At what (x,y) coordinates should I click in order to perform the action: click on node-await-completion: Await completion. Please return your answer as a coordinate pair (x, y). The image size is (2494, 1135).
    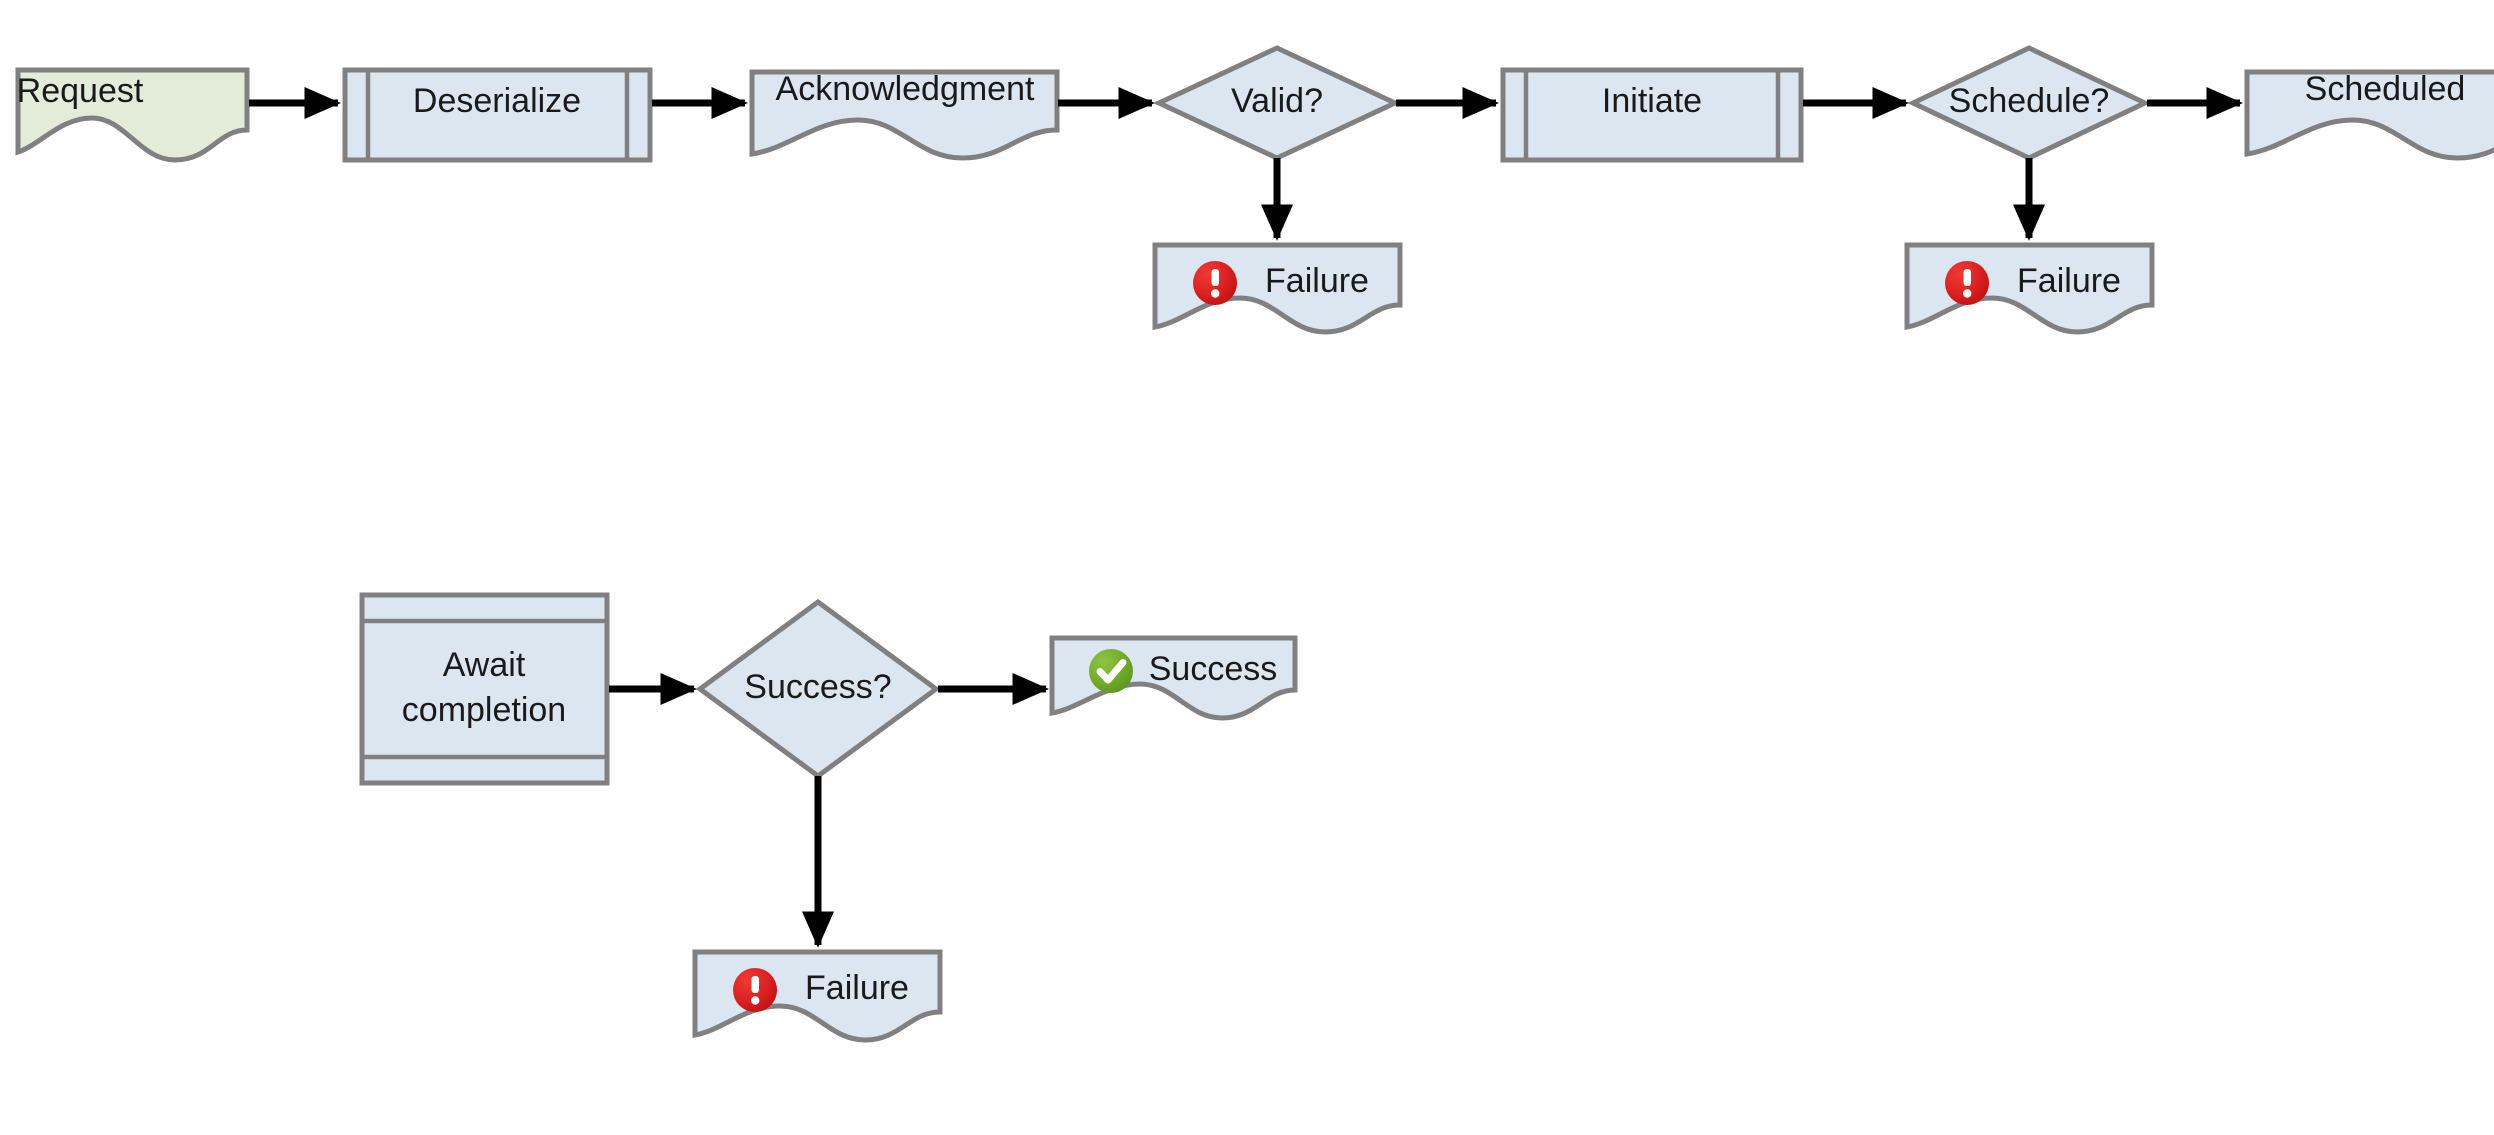
    Looking at the image, I should click on (484, 689).